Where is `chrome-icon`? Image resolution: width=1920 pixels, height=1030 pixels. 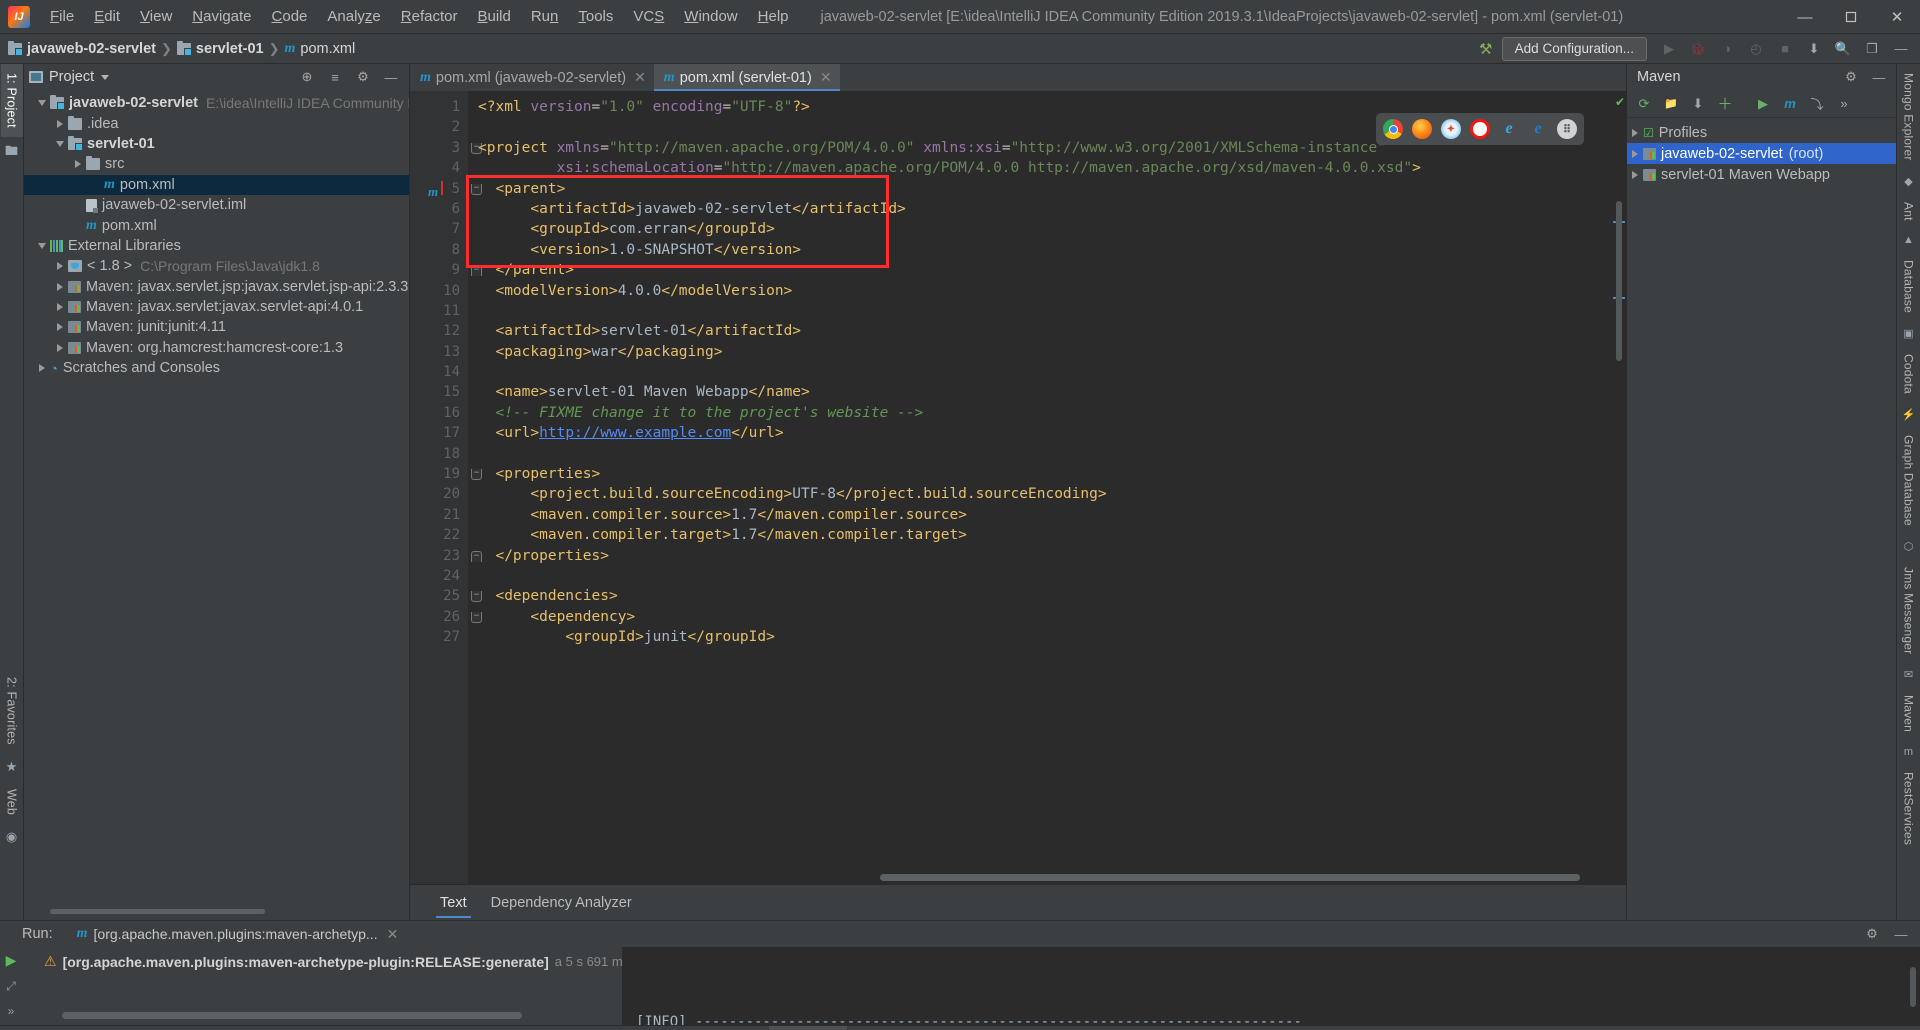 chrome-icon is located at coordinates (1393, 129).